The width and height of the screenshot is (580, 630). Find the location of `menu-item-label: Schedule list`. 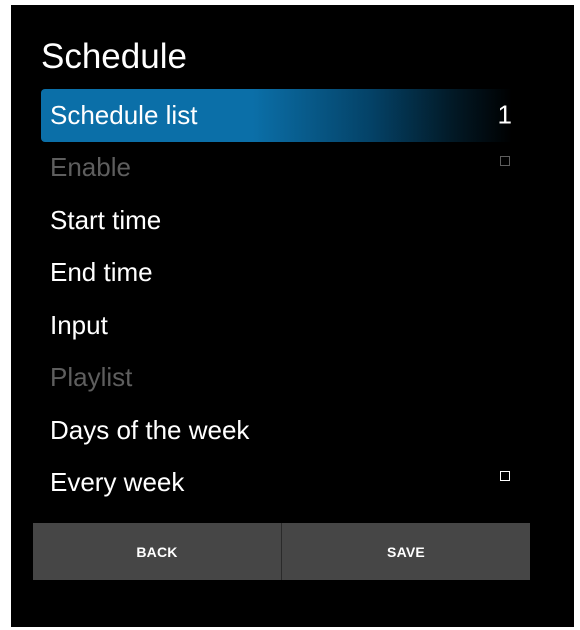

menu-item-label: Schedule list is located at coordinates (124, 114).